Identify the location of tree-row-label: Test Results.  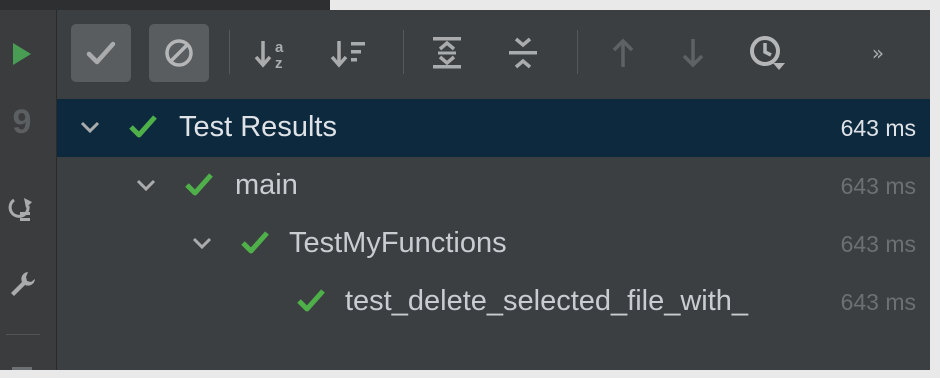
(258, 127).